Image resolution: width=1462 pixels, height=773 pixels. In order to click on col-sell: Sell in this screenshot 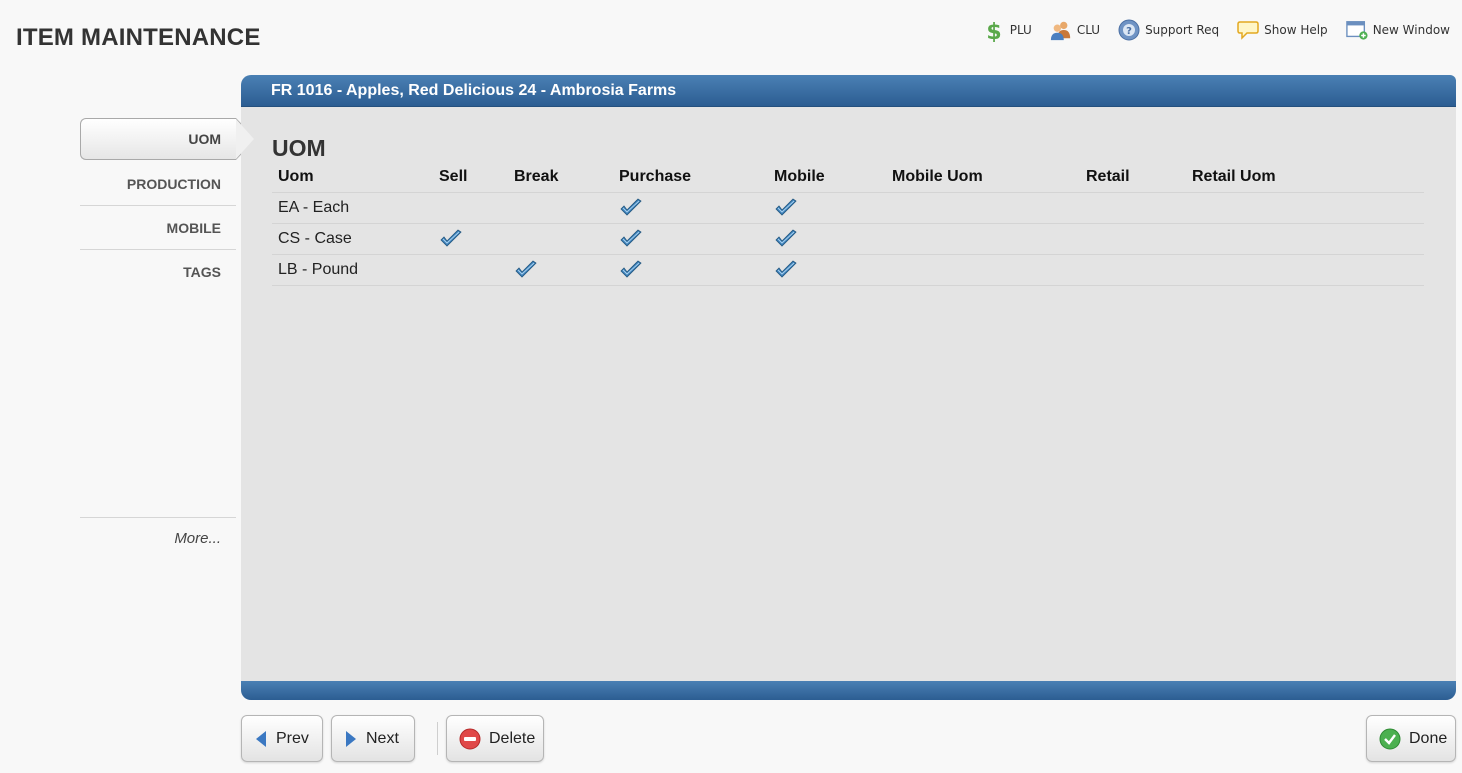, I will do `click(470, 178)`.